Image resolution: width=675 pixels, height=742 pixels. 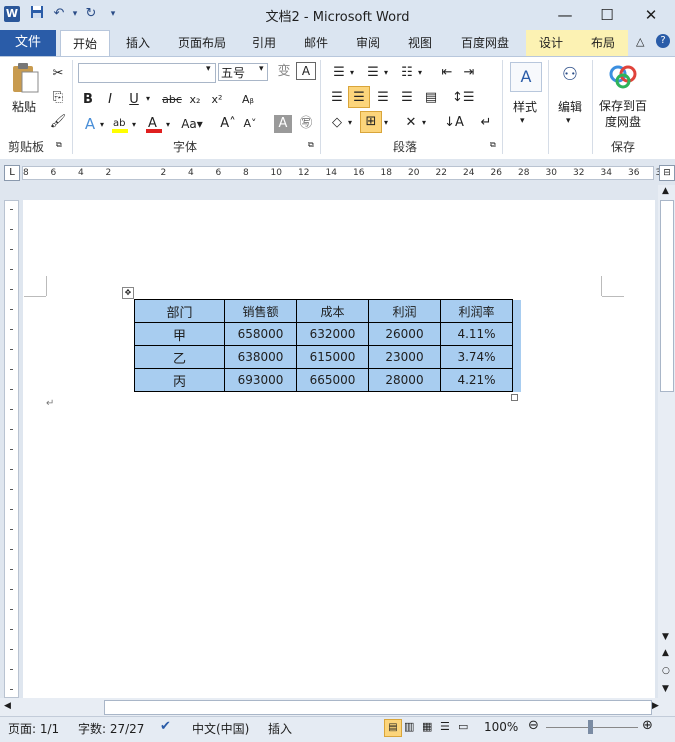 I want to click on tab-references: 引用, so click(x=264, y=43).